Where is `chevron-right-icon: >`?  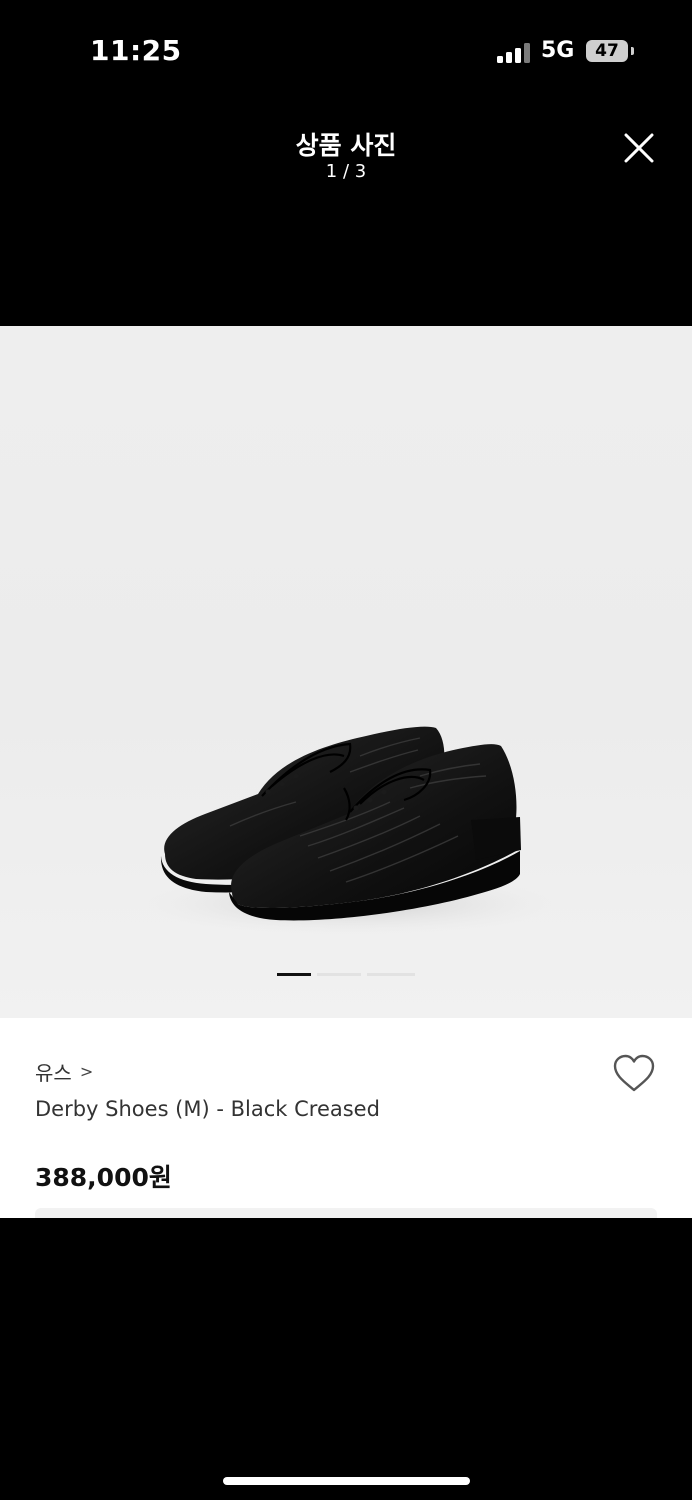
chevron-right-icon: > is located at coordinates (86, 1071).